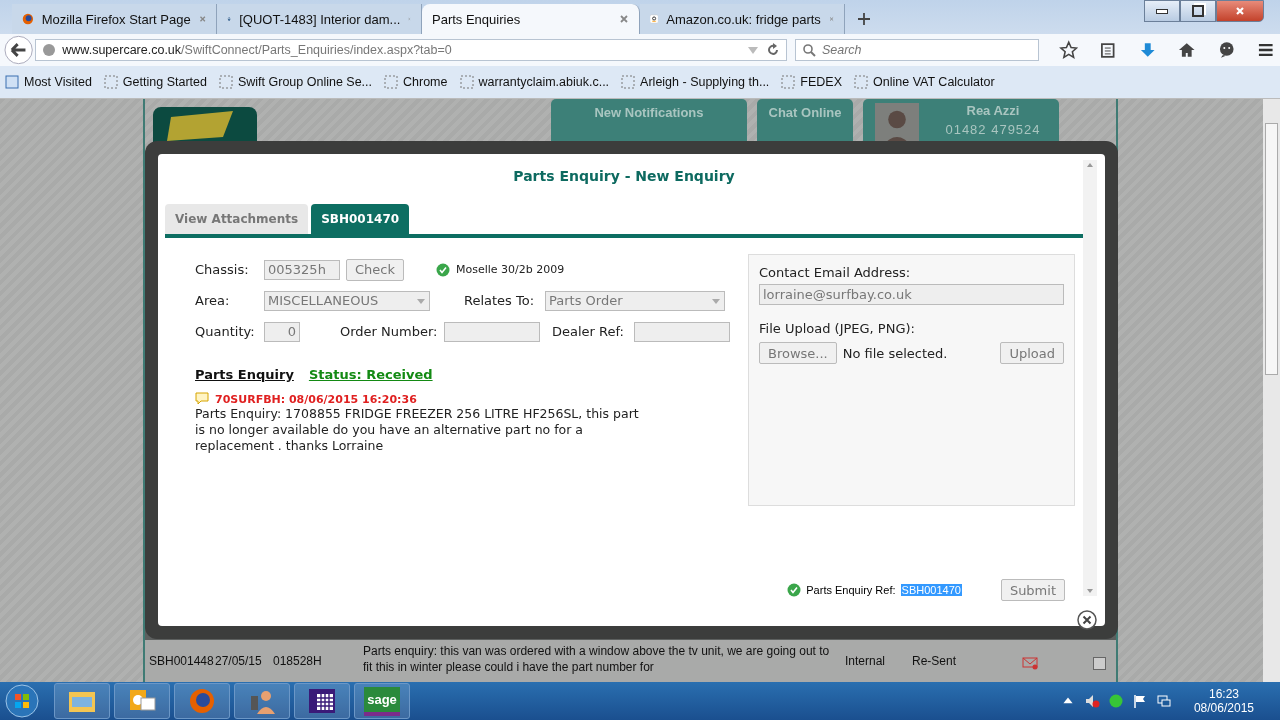  Describe the element at coordinates (935, 660) in the screenshot. I see `table-cell-text: Re-Sent` at that location.